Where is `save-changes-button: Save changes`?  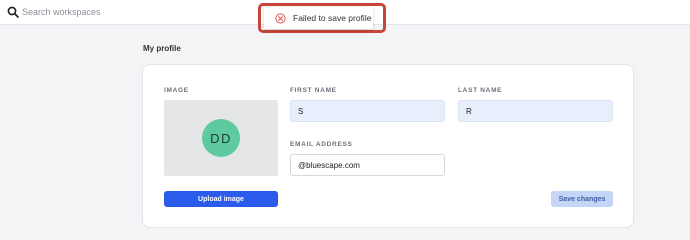
save-changes-button: Save changes is located at coordinates (582, 199).